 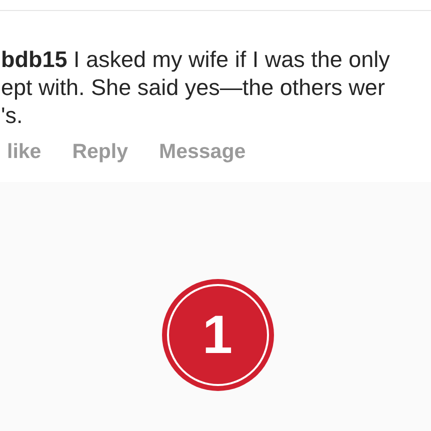 I want to click on number-badge: 1, so click(x=218, y=335).